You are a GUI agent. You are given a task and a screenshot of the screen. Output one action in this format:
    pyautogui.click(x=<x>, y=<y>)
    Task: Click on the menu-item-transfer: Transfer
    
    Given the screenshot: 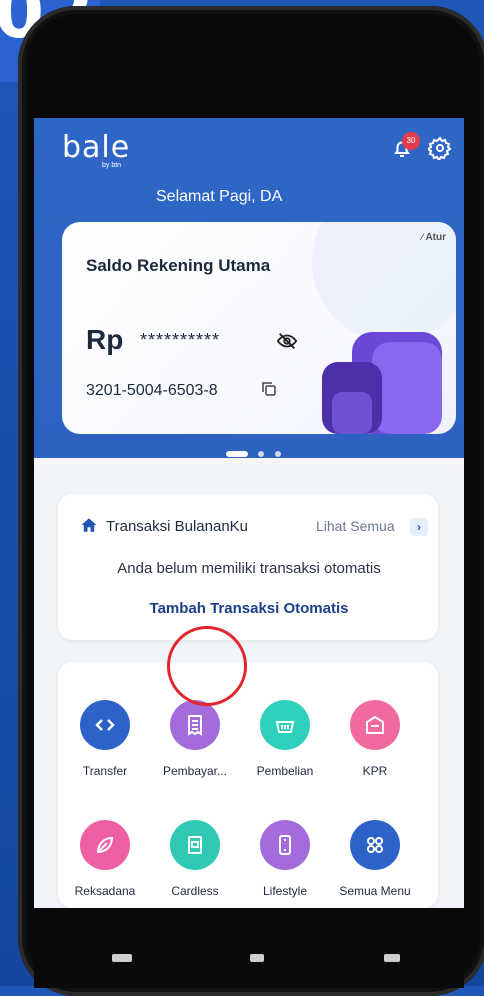 What is the action you would take?
    pyautogui.click(x=105, y=739)
    